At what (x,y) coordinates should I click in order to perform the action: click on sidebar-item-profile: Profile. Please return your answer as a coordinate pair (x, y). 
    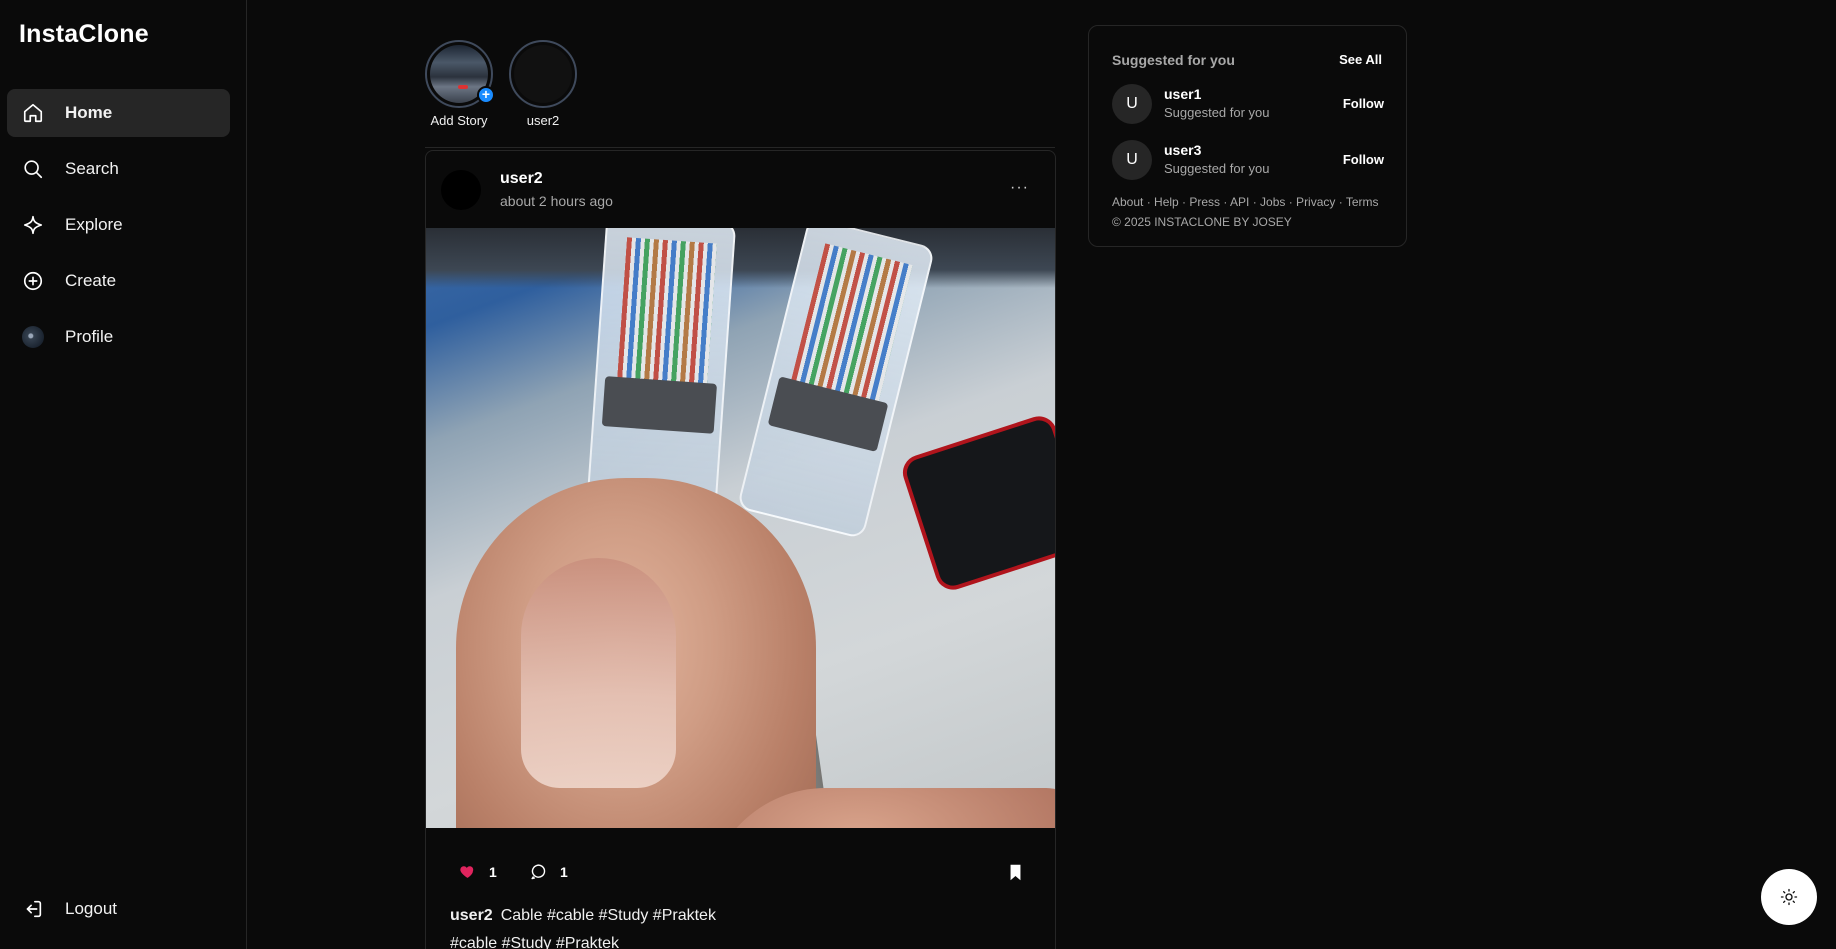
    Looking at the image, I should click on (118, 337).